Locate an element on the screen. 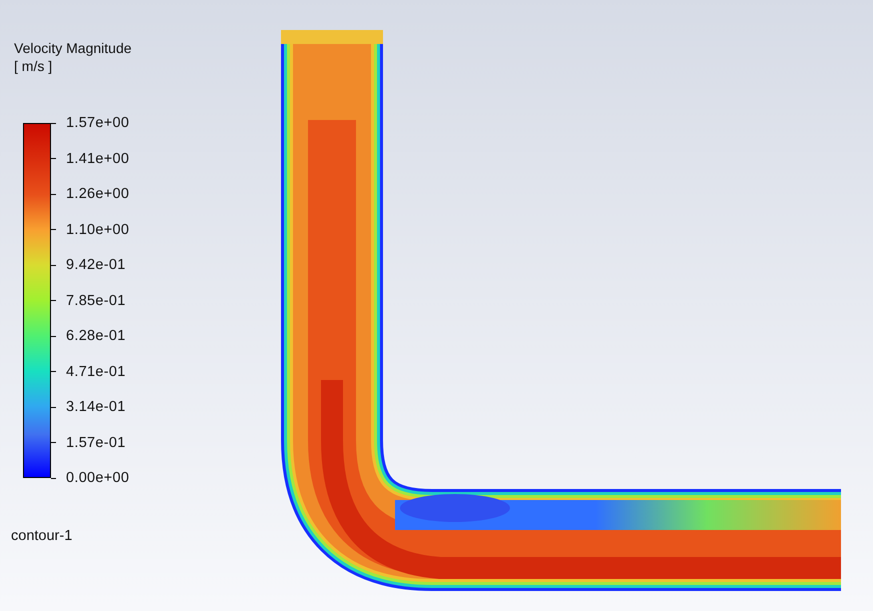 The image size is (873, 611). scale-label: 3.14e-01 is located at coordinates (96, 407).